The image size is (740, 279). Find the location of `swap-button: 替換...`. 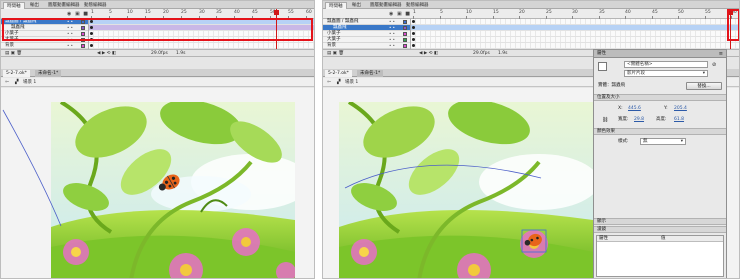

swap-button: 替換... is located at coordinates (704, 86).